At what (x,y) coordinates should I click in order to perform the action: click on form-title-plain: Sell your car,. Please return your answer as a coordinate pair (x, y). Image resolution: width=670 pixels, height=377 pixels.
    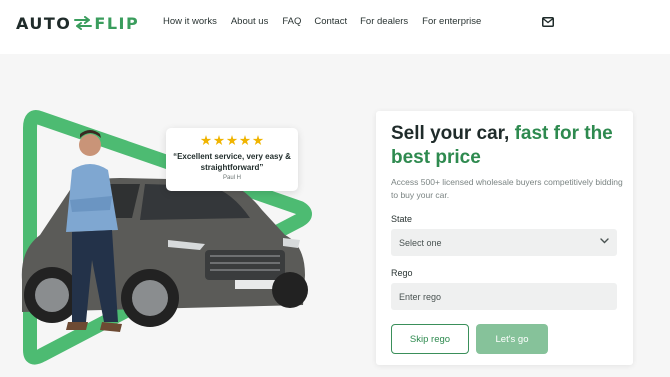
    Looking at the image, I should click on (453, 133).